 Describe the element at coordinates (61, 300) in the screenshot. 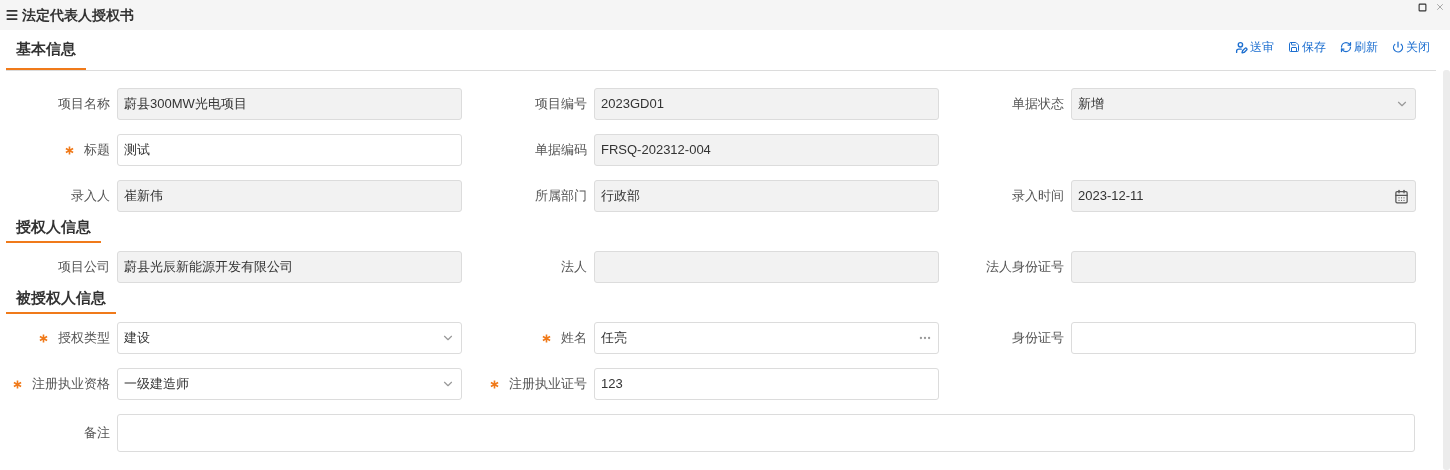

I see `section-title: 被授权人信息` at that location.